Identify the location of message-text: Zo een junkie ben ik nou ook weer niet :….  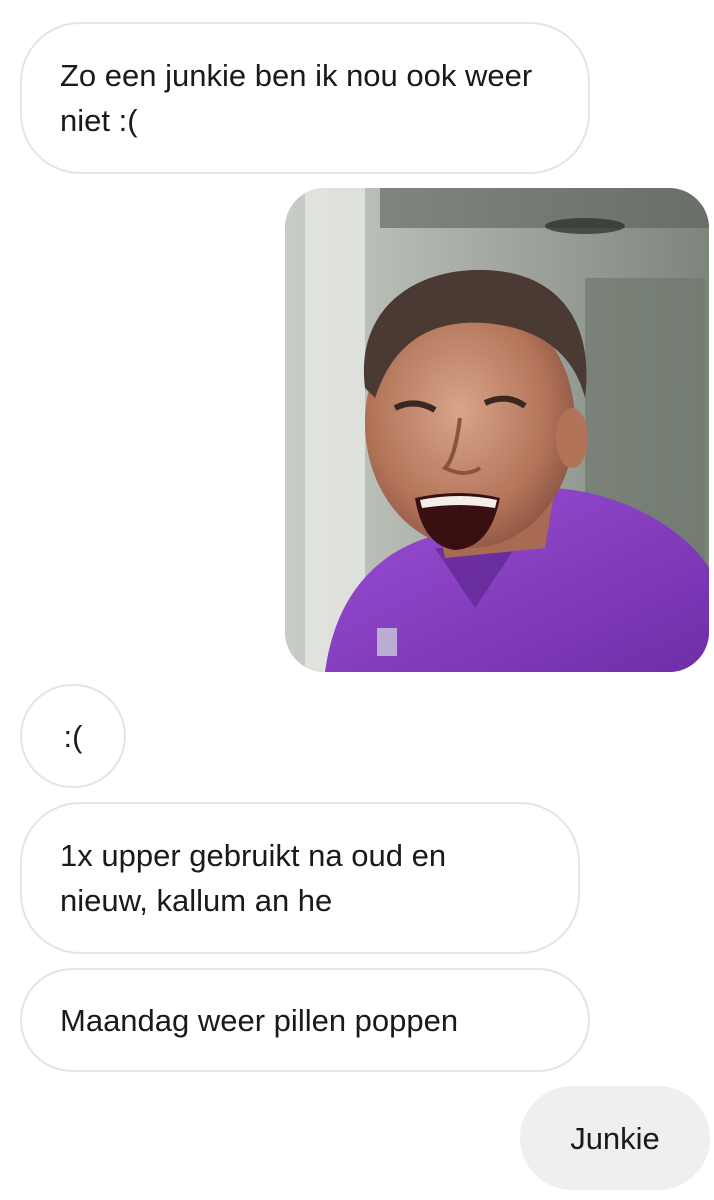
(296, 98).